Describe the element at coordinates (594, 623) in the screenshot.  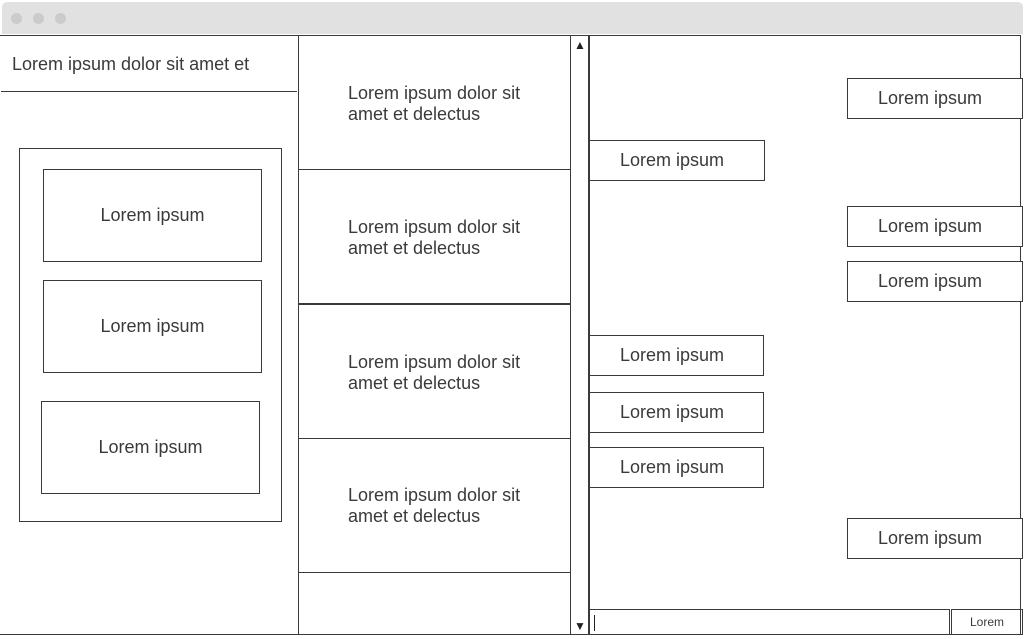
I see `text-caret` at that location.